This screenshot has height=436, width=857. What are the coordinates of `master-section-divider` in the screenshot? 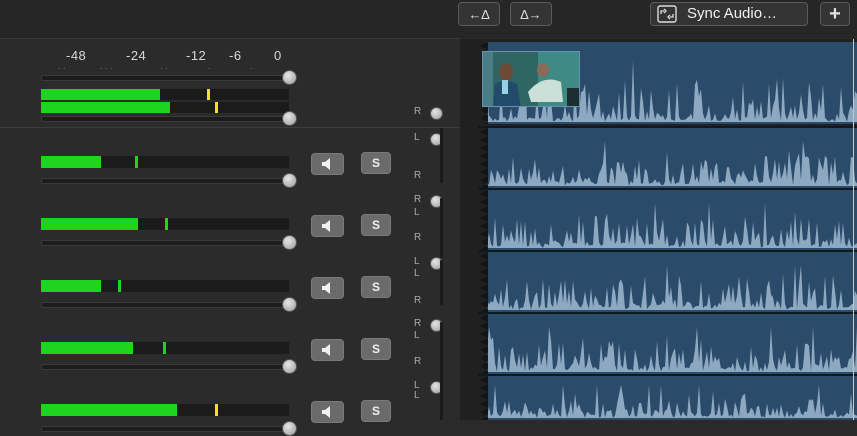 It's located at (230, 127).